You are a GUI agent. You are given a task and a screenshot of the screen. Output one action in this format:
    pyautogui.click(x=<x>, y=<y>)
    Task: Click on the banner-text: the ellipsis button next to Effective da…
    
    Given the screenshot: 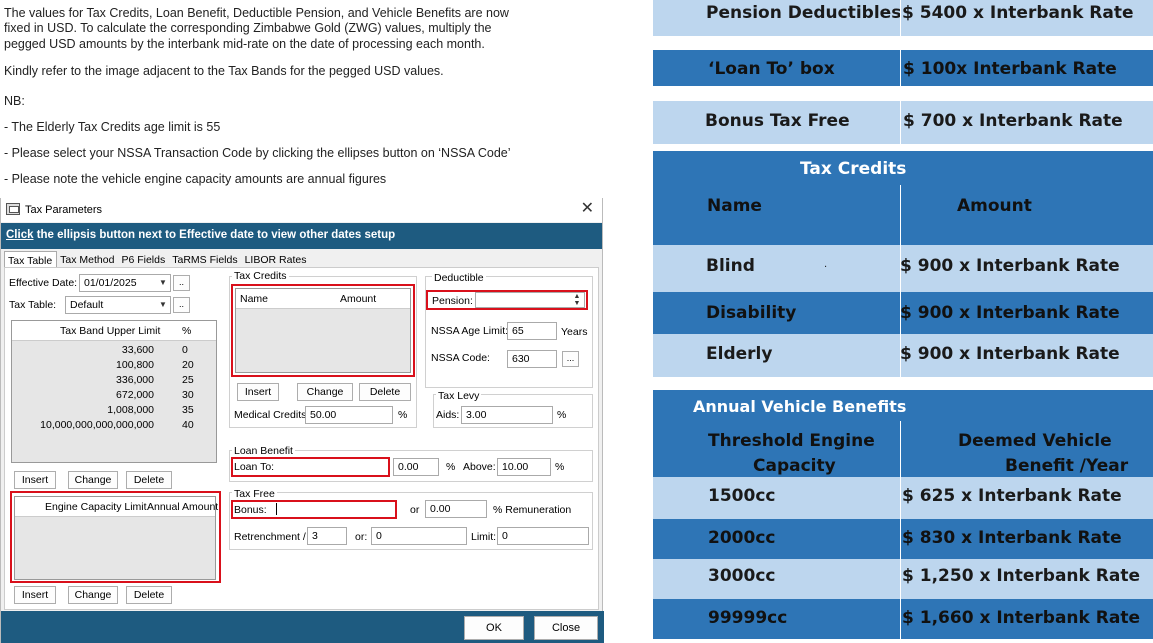 What is the action you would take?
    pyautogui.click(x=214, y=235)
    